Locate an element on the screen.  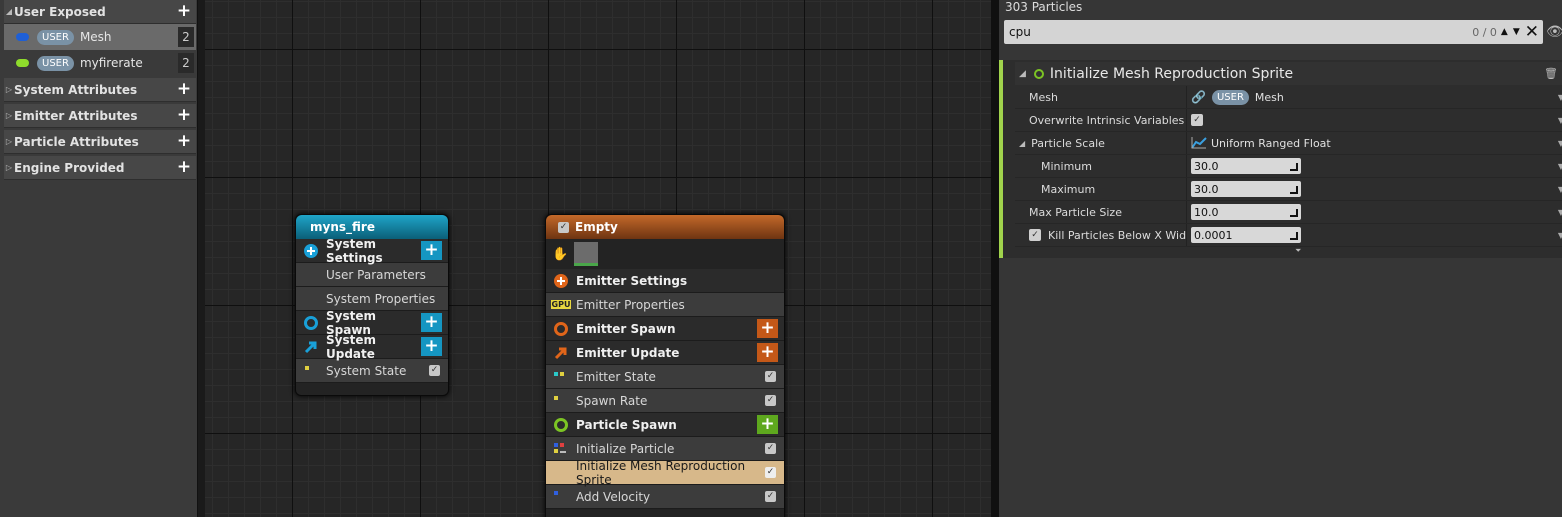
details-search-box: 0 / 0 ▲ ▼ ✕ is located at coordinates (1273, 32).